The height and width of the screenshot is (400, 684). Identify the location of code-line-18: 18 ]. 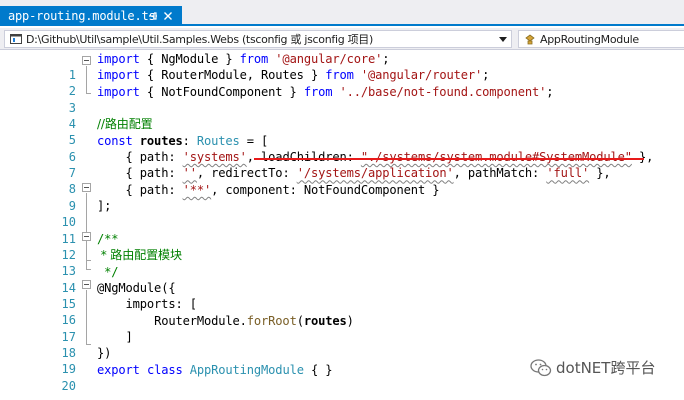
(342, 344).